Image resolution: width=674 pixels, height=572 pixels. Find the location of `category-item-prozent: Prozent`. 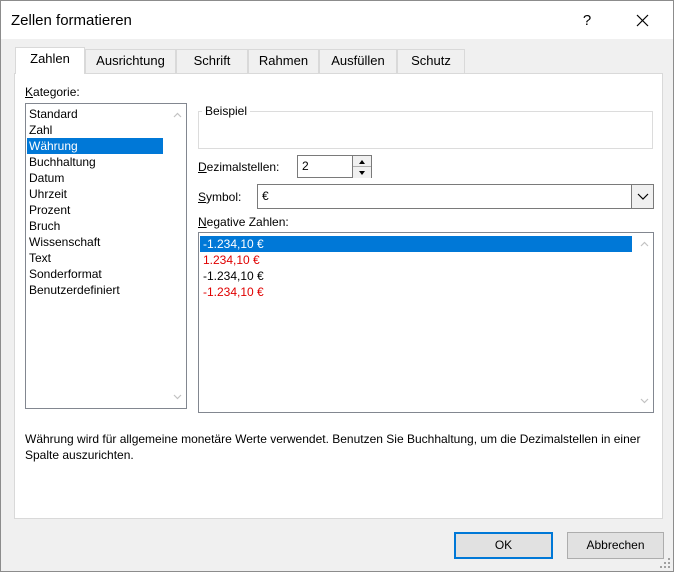

category-item-prozent: Prozent is located at coordinates (95, 210).